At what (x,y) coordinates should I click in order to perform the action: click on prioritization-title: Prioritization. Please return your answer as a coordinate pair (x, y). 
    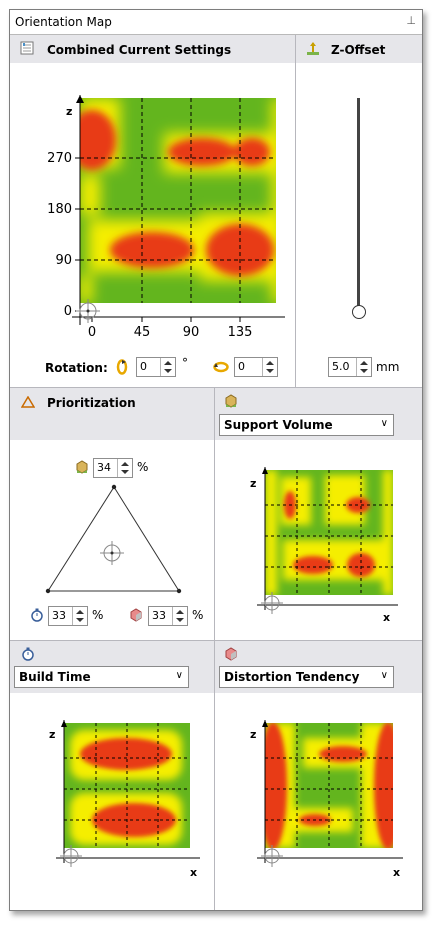
    Looking at the image, I should click on (91, 403).